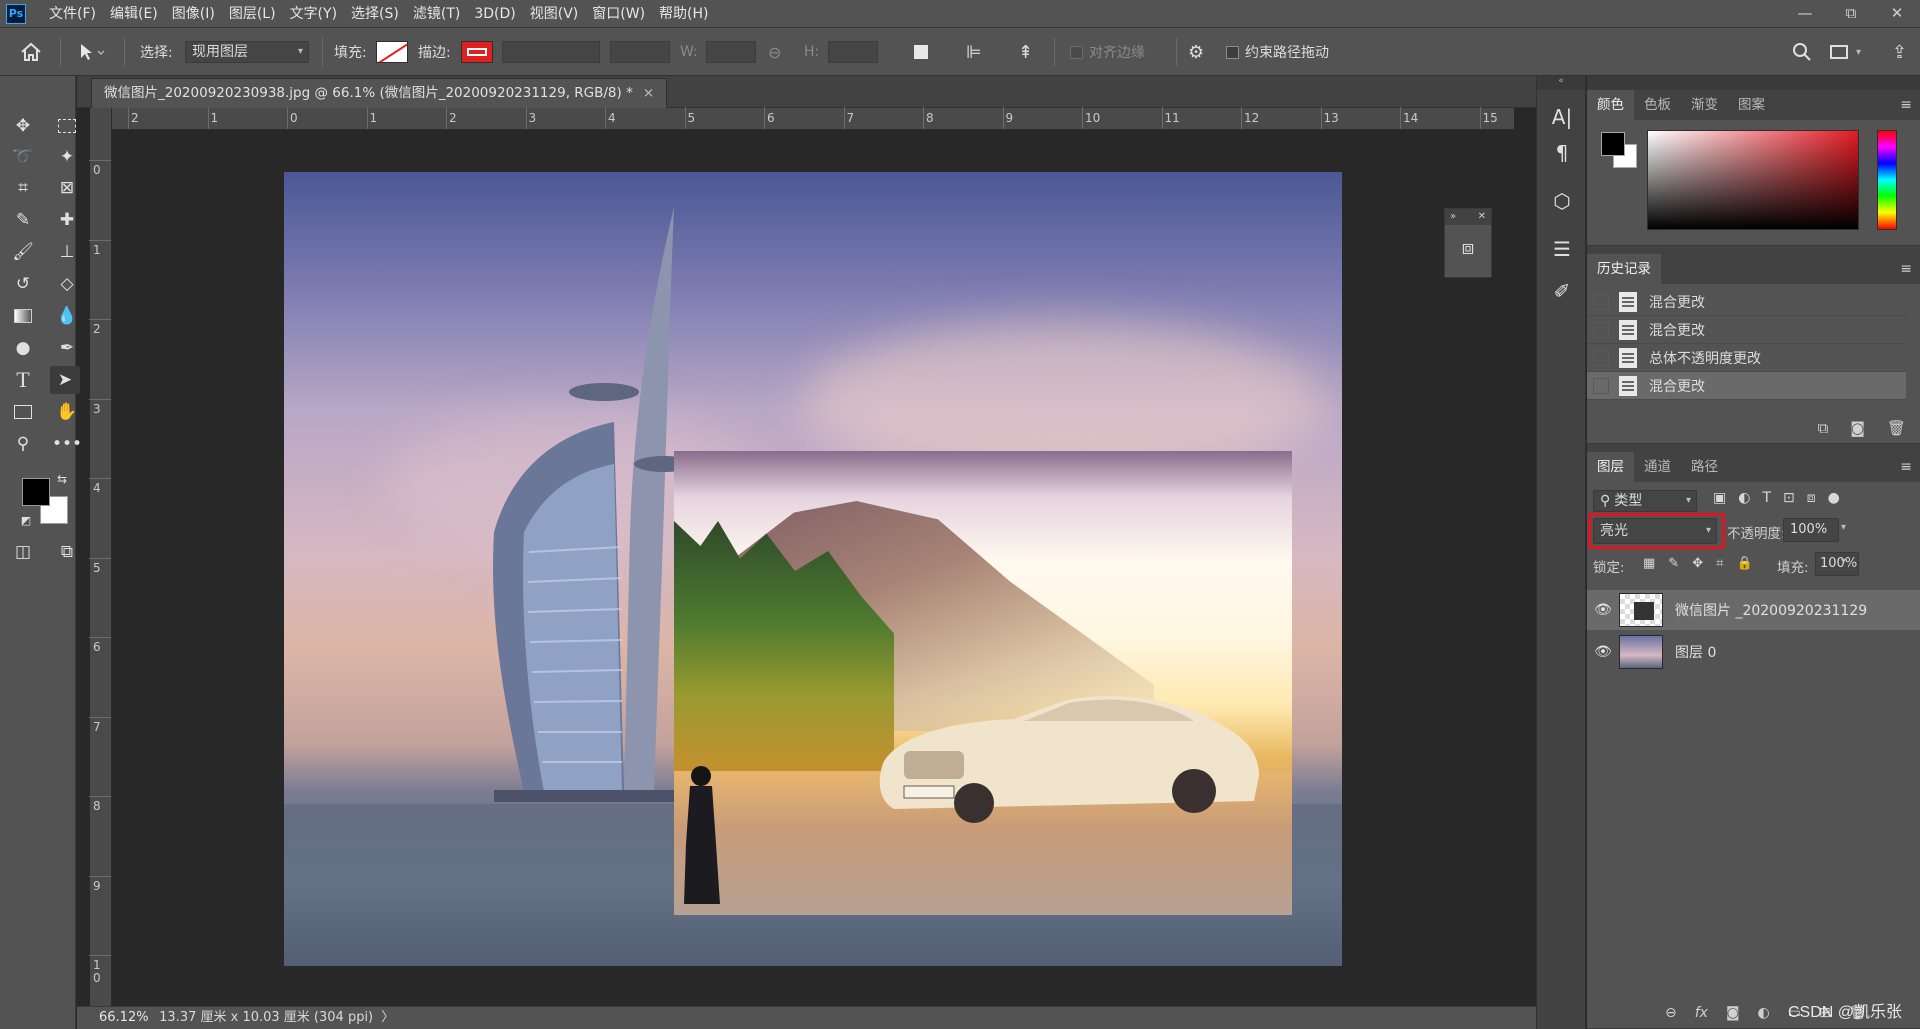 This screenshot has width=1920, height=1029. Describe the element at coordinates (436, 14) in the screenshot. I see `menu-filter: 滤镜(T)` at that location.